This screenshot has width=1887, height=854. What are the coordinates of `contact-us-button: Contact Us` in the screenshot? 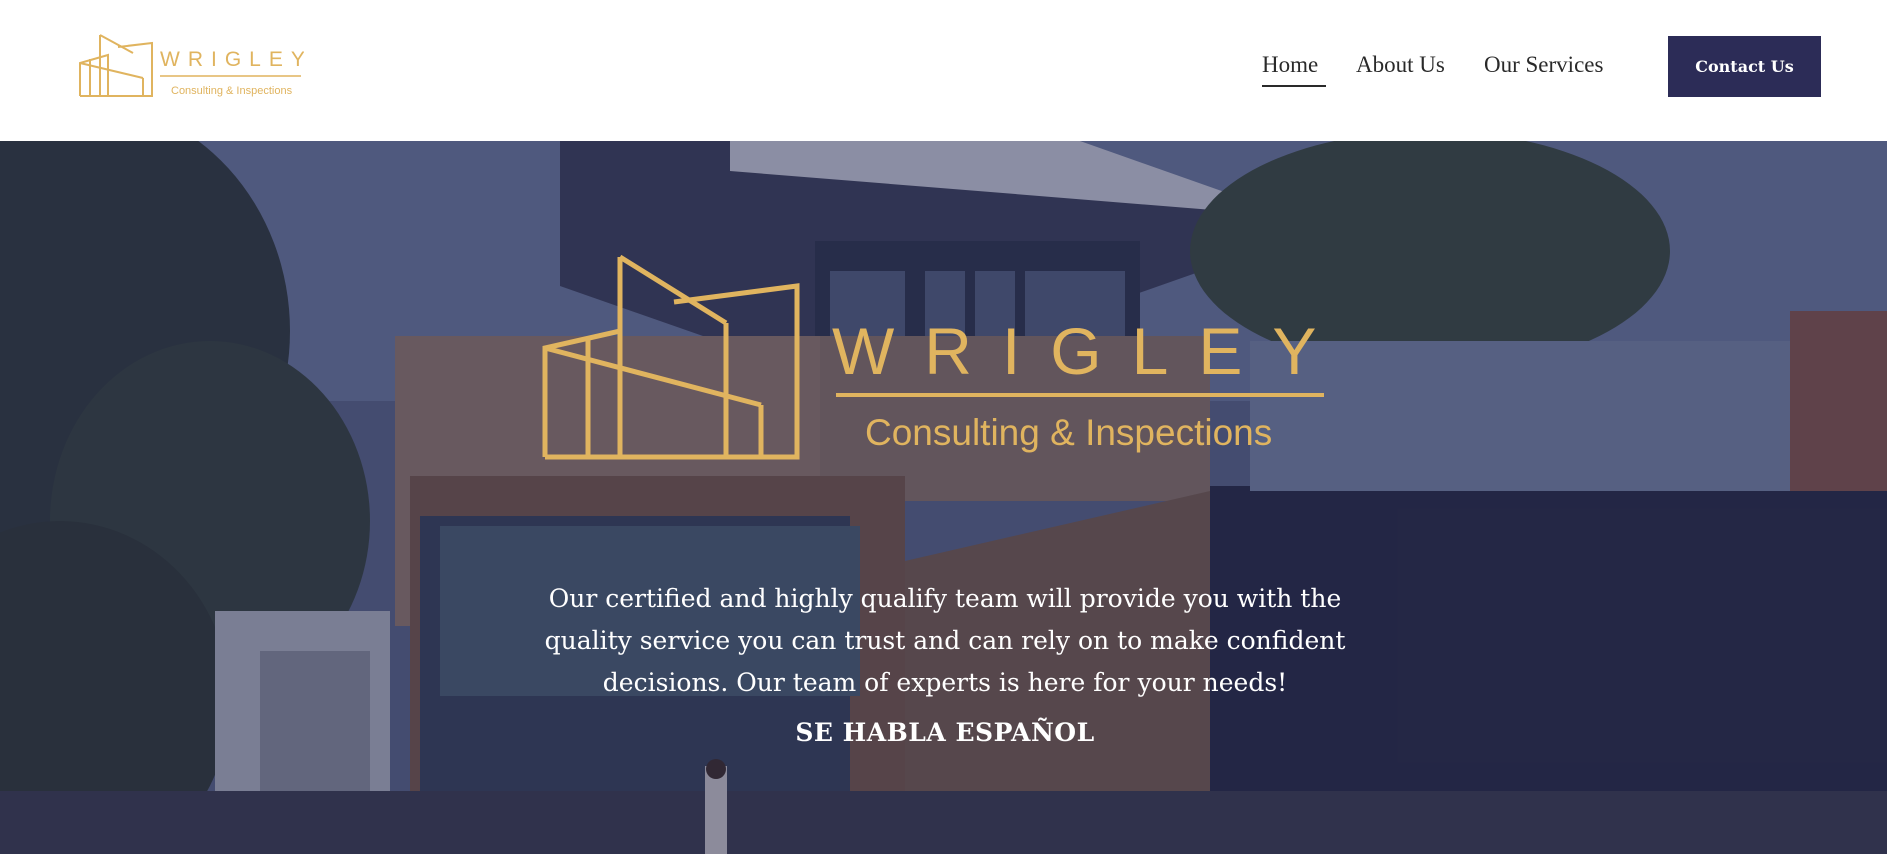 It's located at (1744, 66).